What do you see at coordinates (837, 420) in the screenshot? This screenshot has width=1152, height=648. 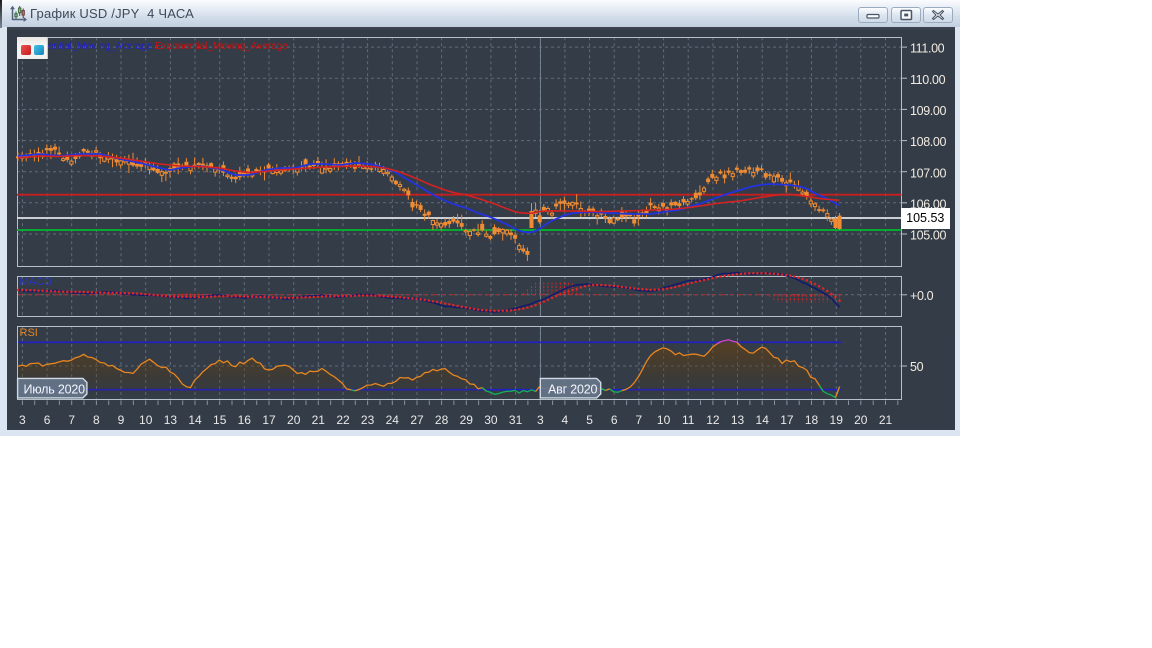 I see `svg-text: 19` at bounding box center [837, 420].